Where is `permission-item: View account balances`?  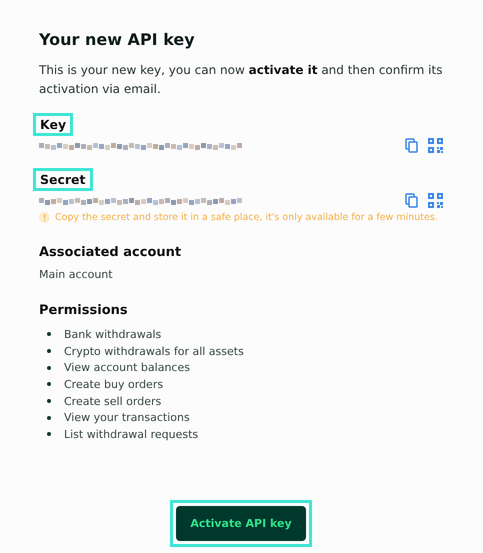 permission-item: View account balances is located at coordinates (127, 367).